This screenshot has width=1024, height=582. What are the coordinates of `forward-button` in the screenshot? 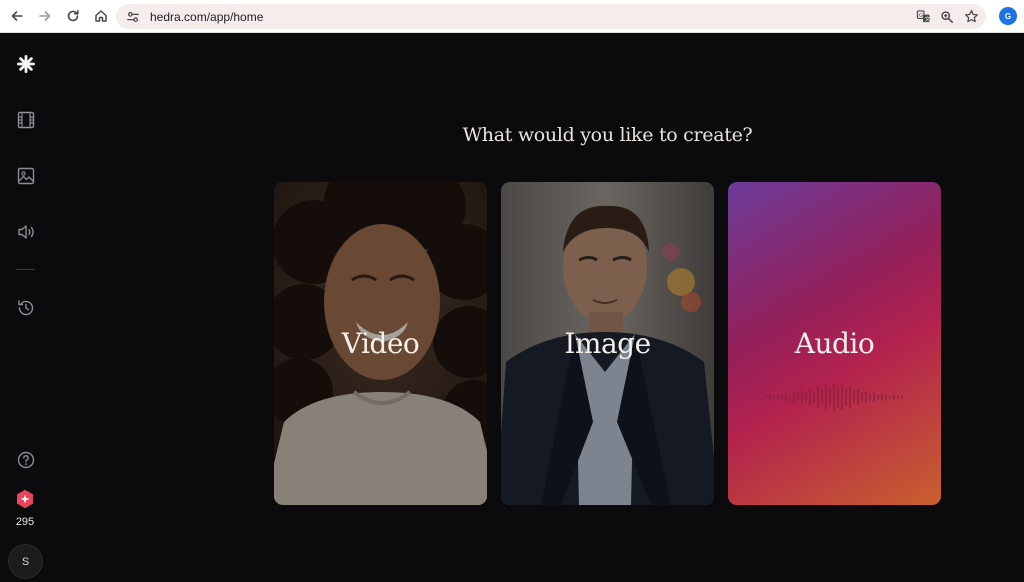 It's located at (45, 16).